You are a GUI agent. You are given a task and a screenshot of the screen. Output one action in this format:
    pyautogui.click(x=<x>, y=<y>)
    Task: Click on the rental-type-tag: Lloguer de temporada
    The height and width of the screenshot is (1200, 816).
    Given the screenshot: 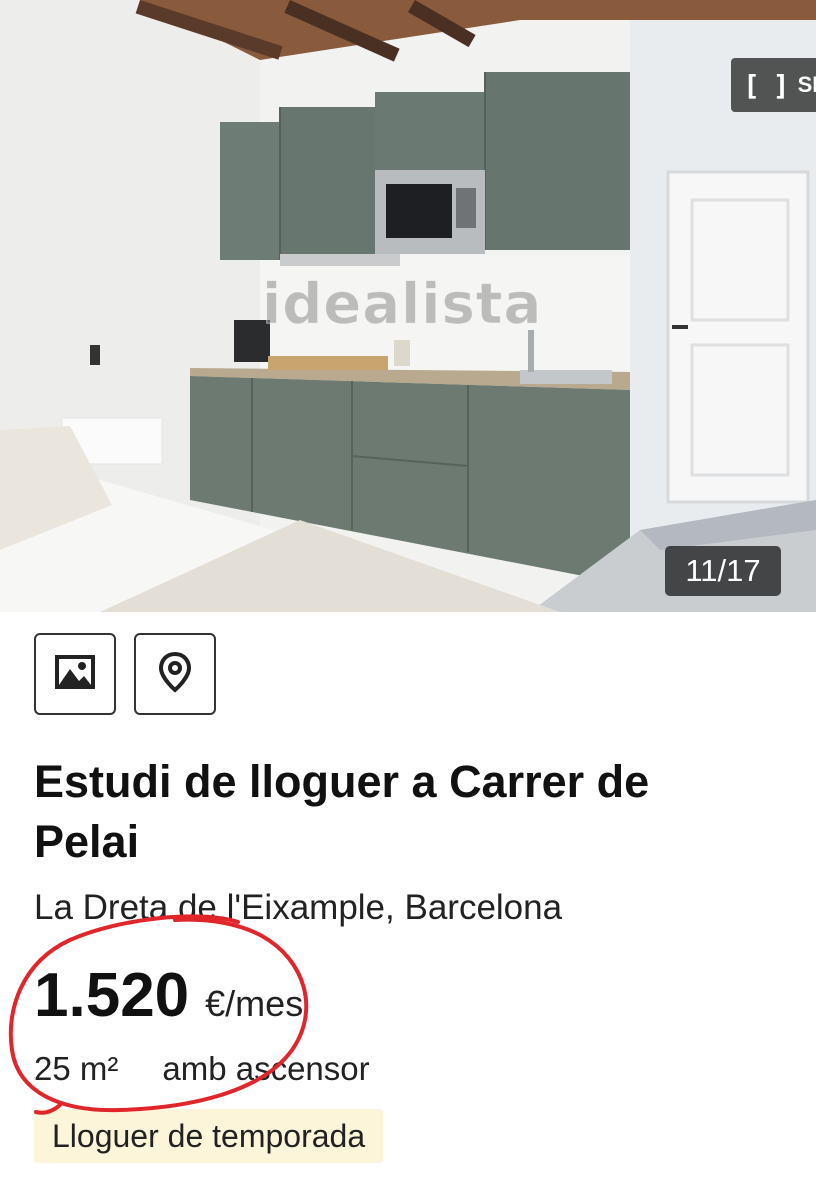 What is the action you would take?
    pyautogui.click(x=209, y=1136)
    